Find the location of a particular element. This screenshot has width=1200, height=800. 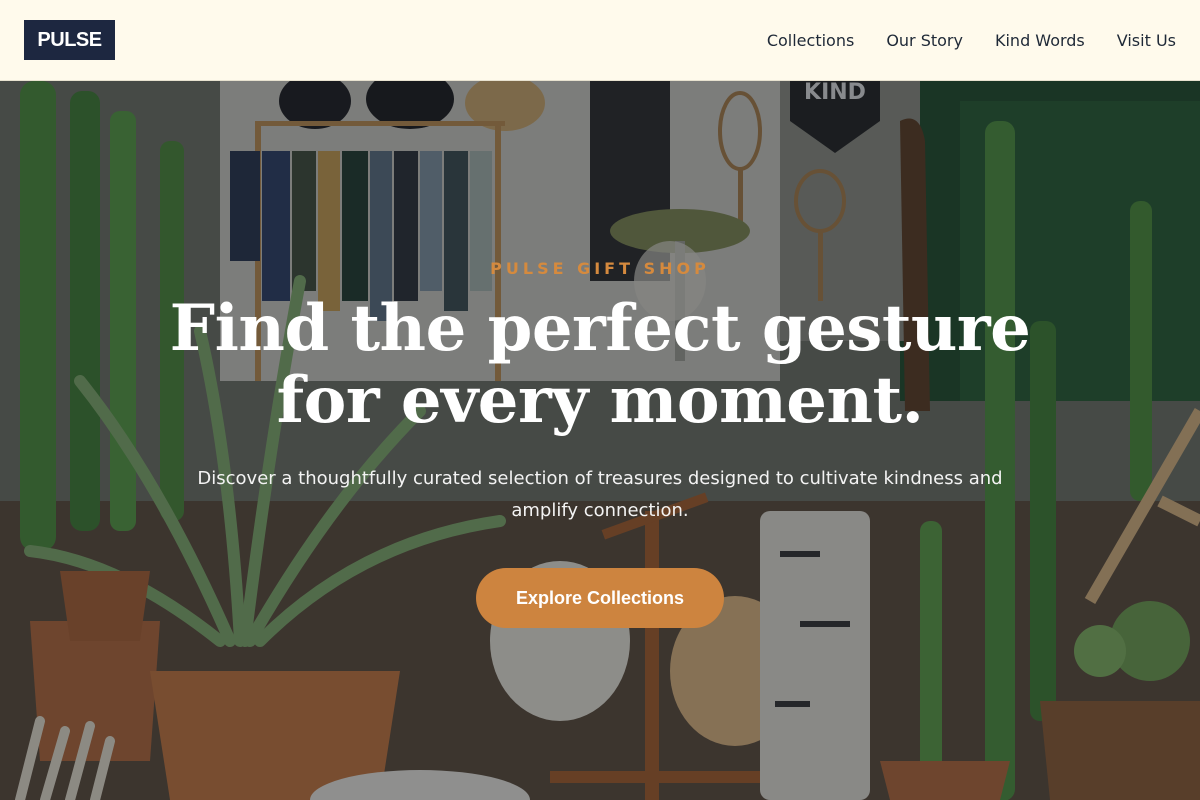

nav-link-collections: Collections is located at coordinates (810, 40).